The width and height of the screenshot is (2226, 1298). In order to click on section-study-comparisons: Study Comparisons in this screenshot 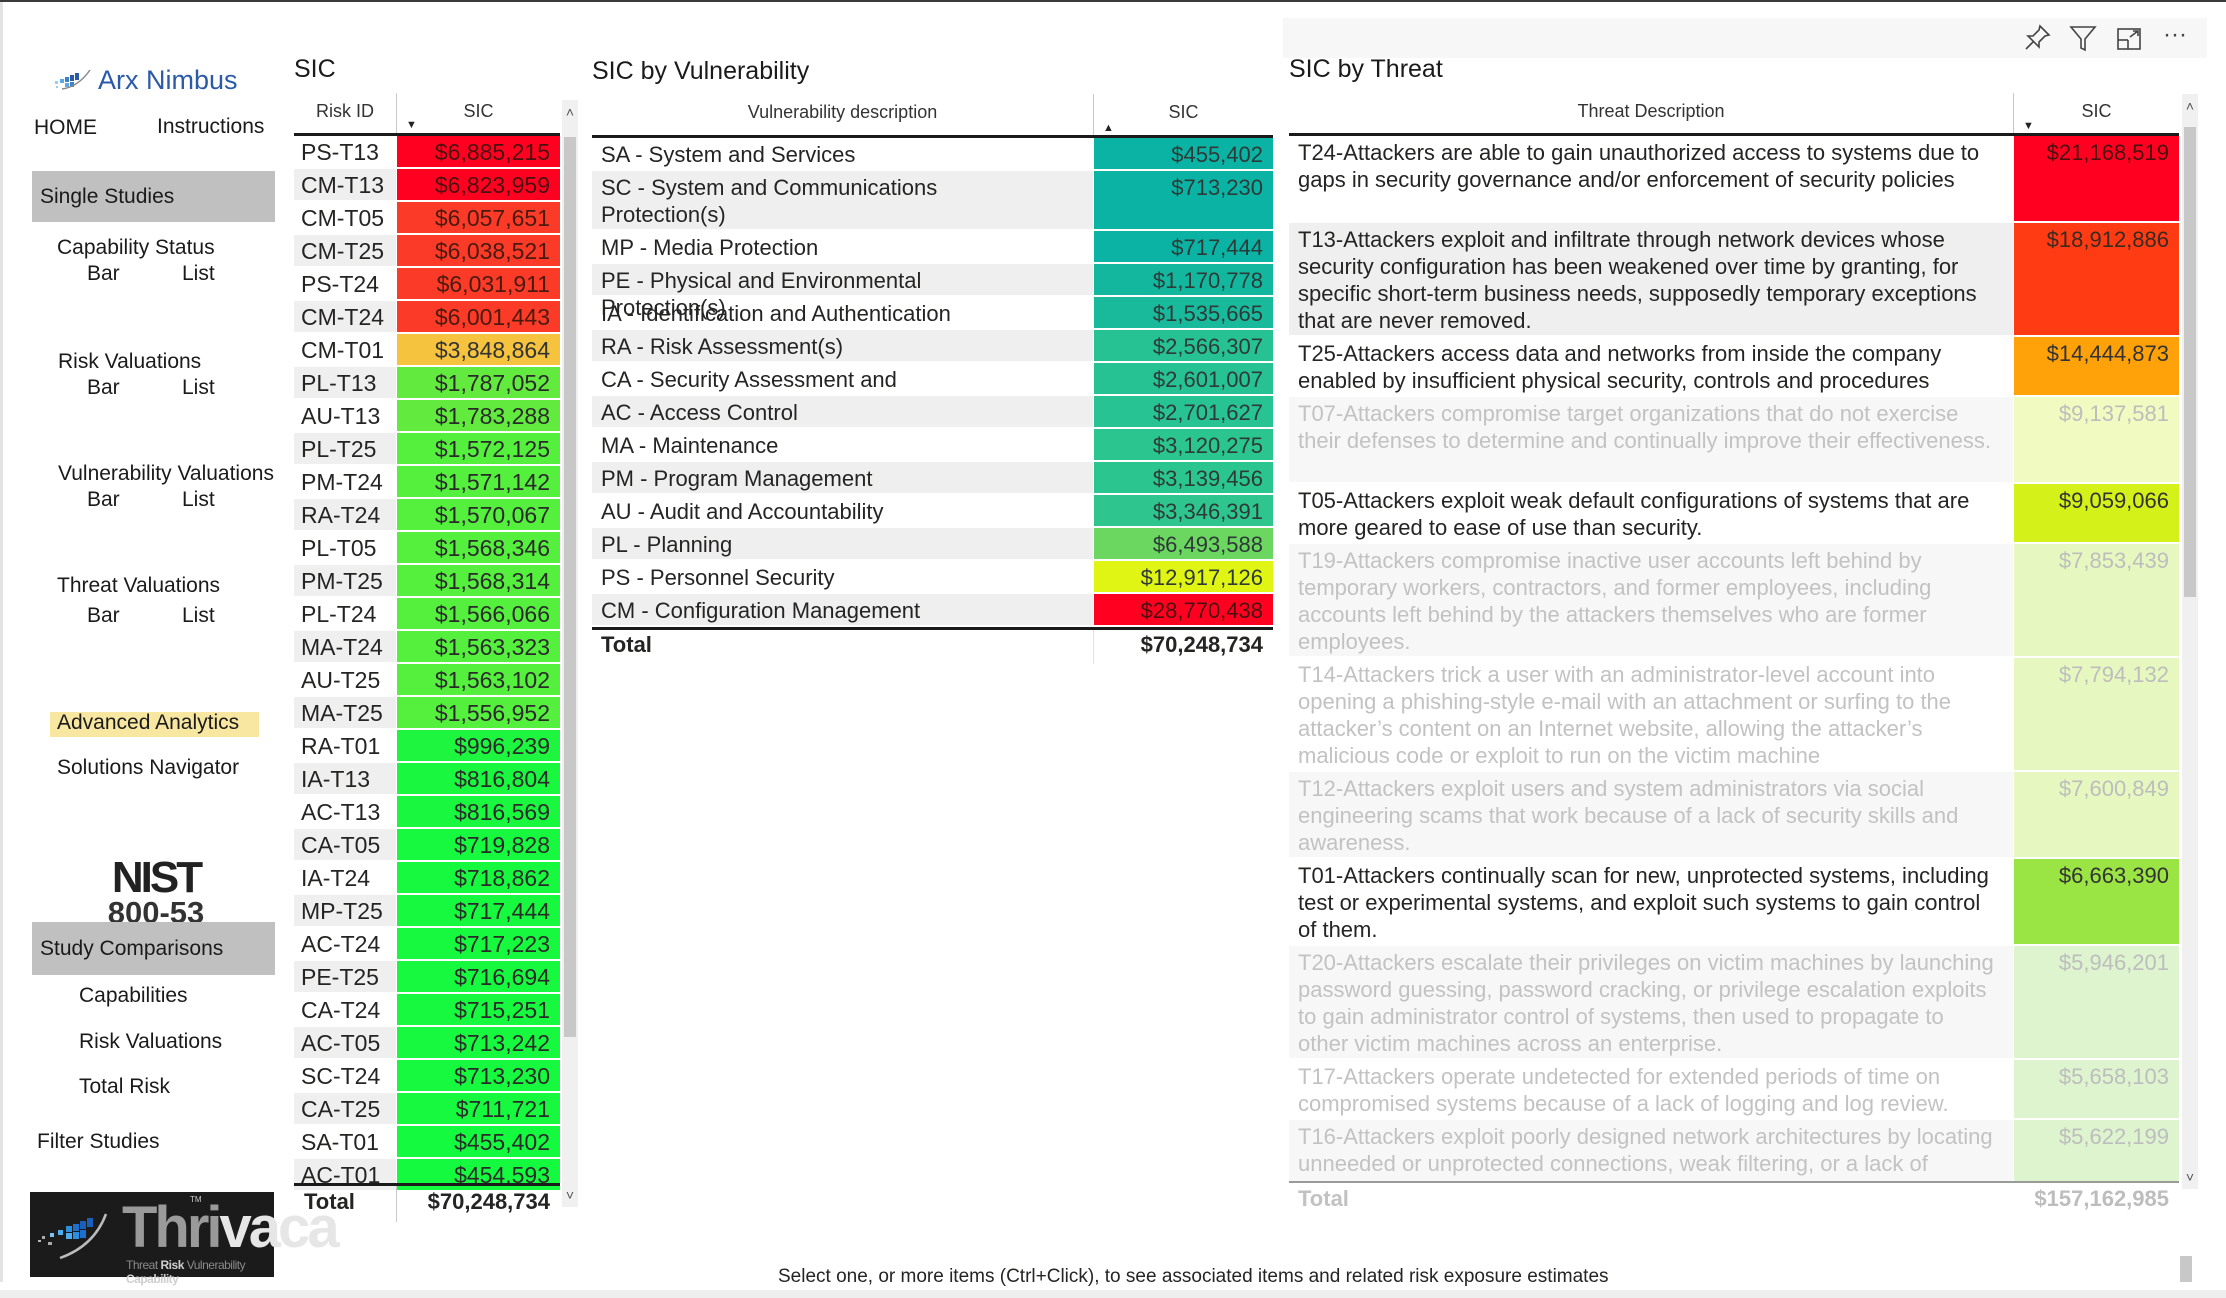, I will do `click(153, 948)`.